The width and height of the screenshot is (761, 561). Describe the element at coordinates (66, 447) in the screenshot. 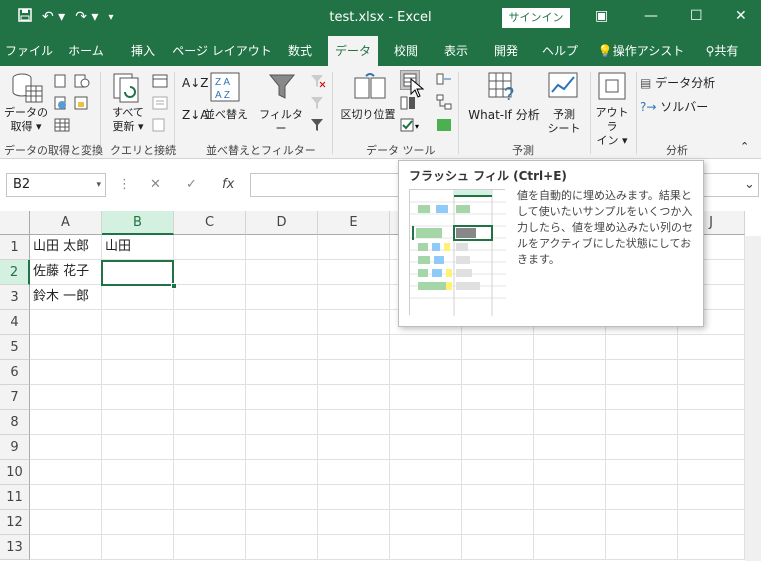

I see `cell-a9` at that location.